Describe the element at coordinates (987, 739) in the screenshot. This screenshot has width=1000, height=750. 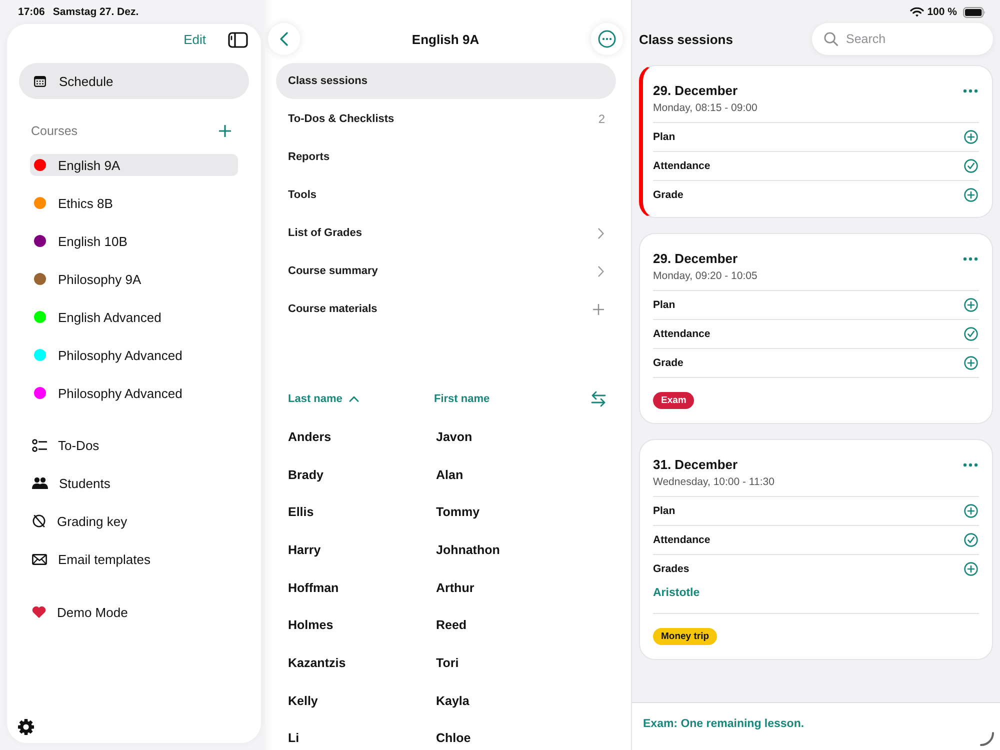
I see `resize-corner-icon` at that location.